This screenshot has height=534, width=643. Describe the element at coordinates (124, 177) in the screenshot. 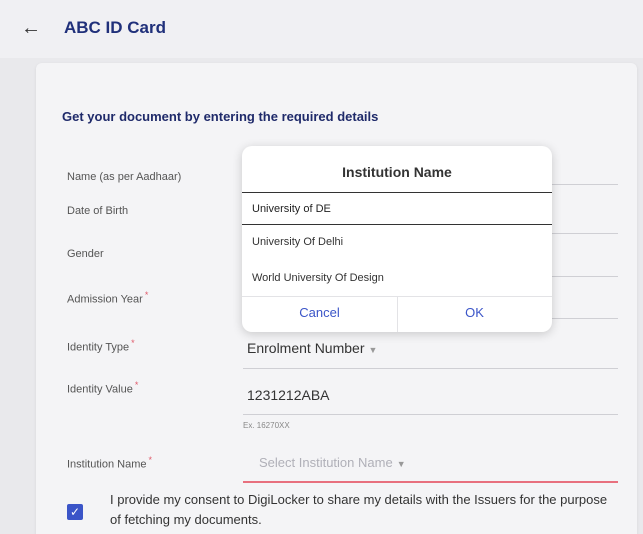

I see `label-name: Name (as per Aadhaar)` at that location.